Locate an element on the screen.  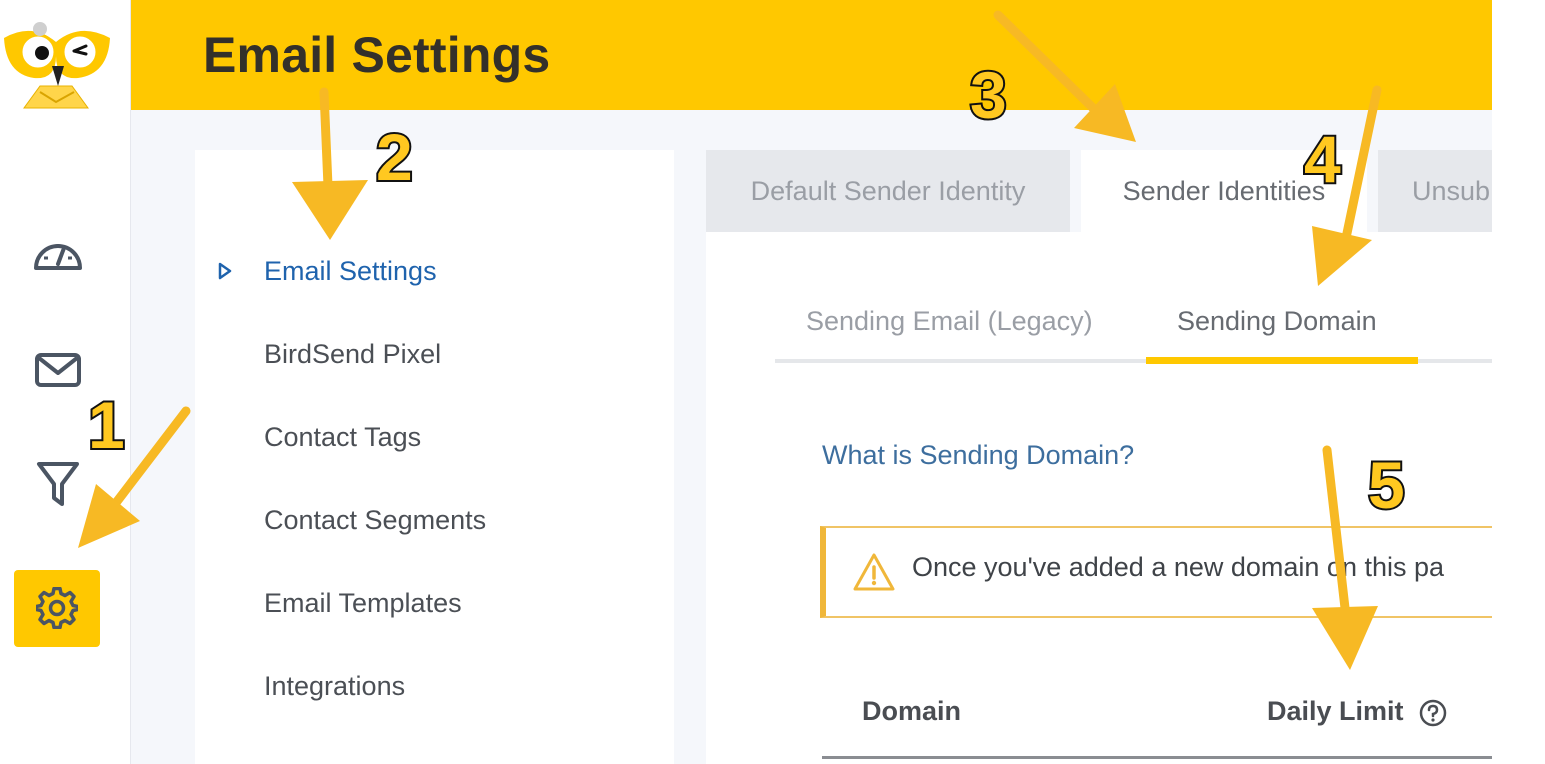
annotation-number-2: 2 is located at coordinates (394, 157).